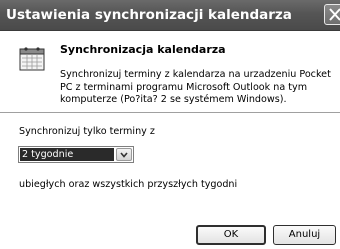 The height and width of the screenshot is (249, 340). I want to click on close-icon, so click(334, 14).